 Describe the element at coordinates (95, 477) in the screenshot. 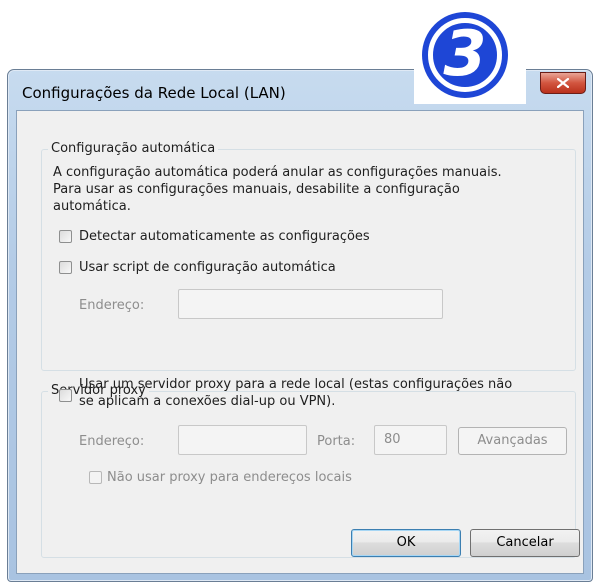

I see `bypass-local-checkbox` at that location.